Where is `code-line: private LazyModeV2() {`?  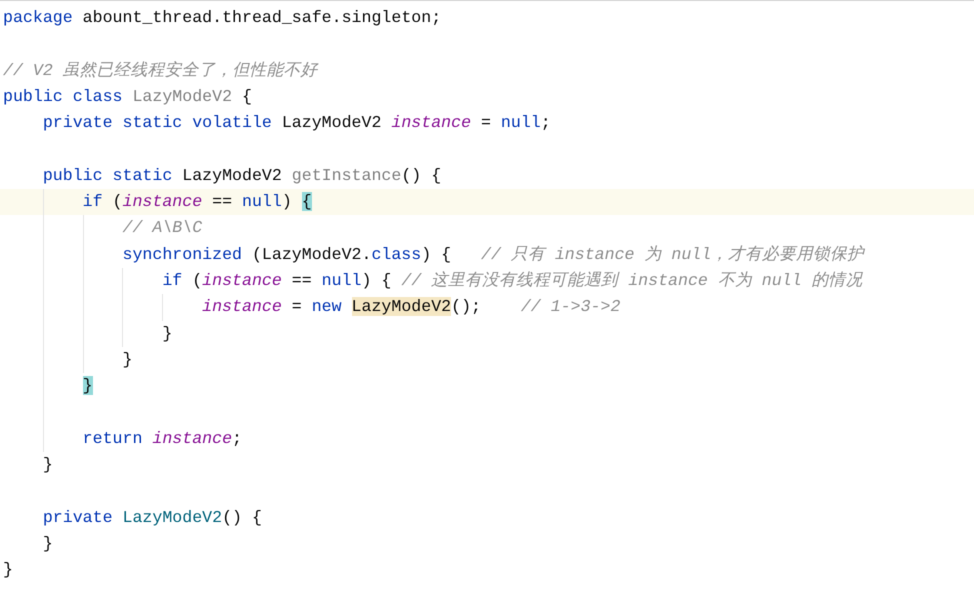 code-line: private LazyModeV2() { is located at coordinates (152, 517).